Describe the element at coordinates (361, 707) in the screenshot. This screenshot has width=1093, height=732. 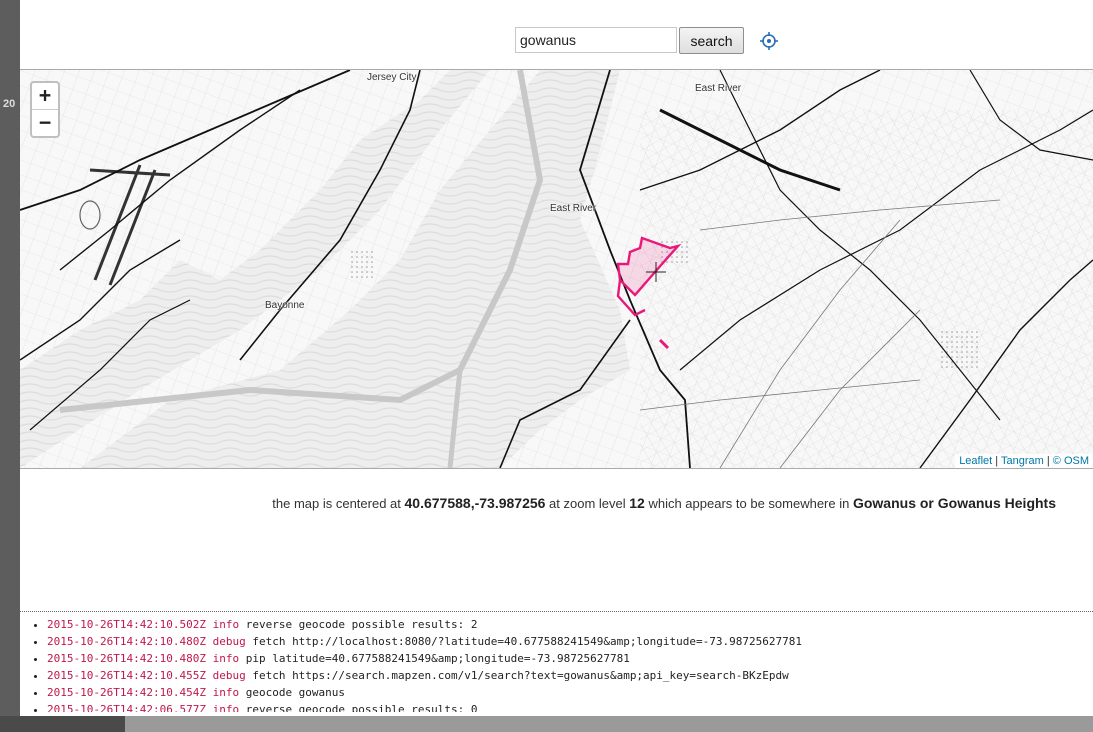
I see `log-message: reverse geocode possible results: 0` at that location.